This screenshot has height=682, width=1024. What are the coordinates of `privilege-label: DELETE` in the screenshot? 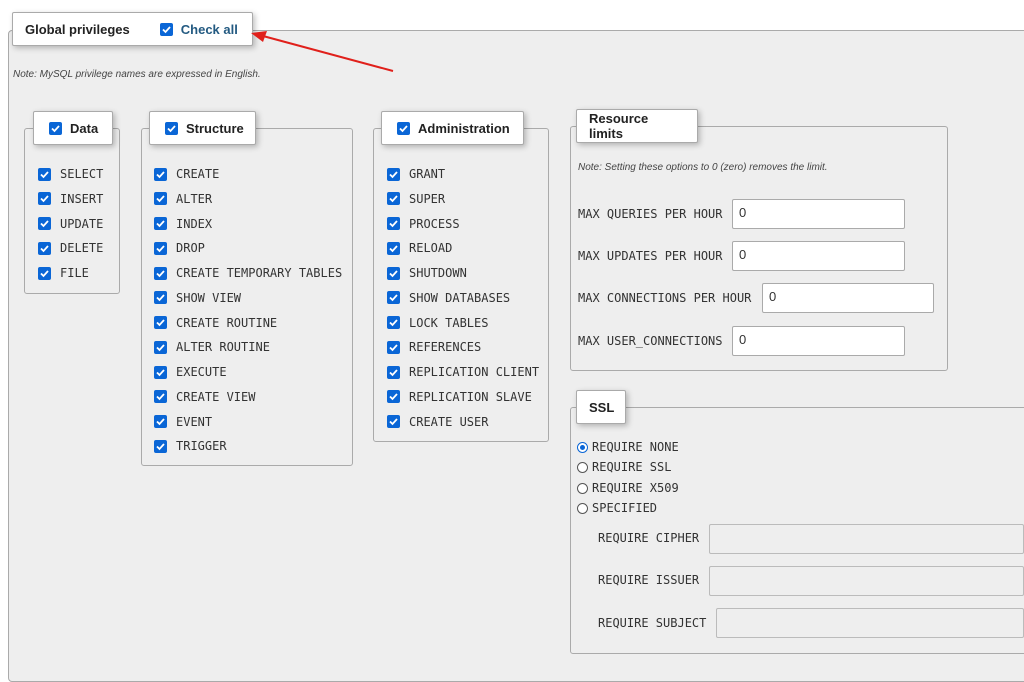 It's located at (81, 248).